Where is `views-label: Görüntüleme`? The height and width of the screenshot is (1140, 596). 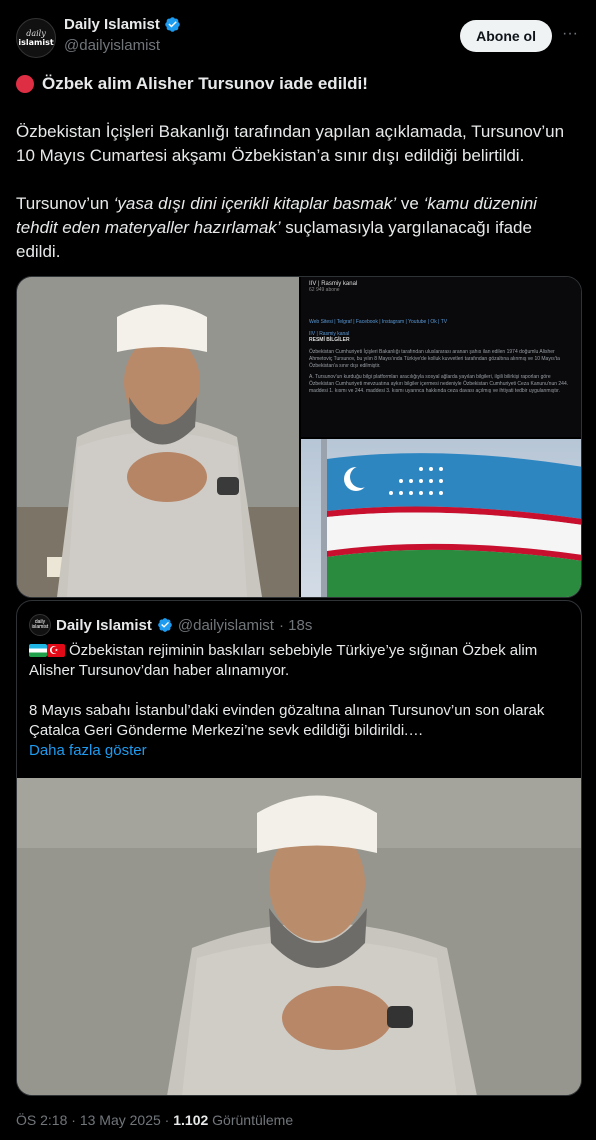 views-label: Görüntüleme is located at coordinates (251, 1120).